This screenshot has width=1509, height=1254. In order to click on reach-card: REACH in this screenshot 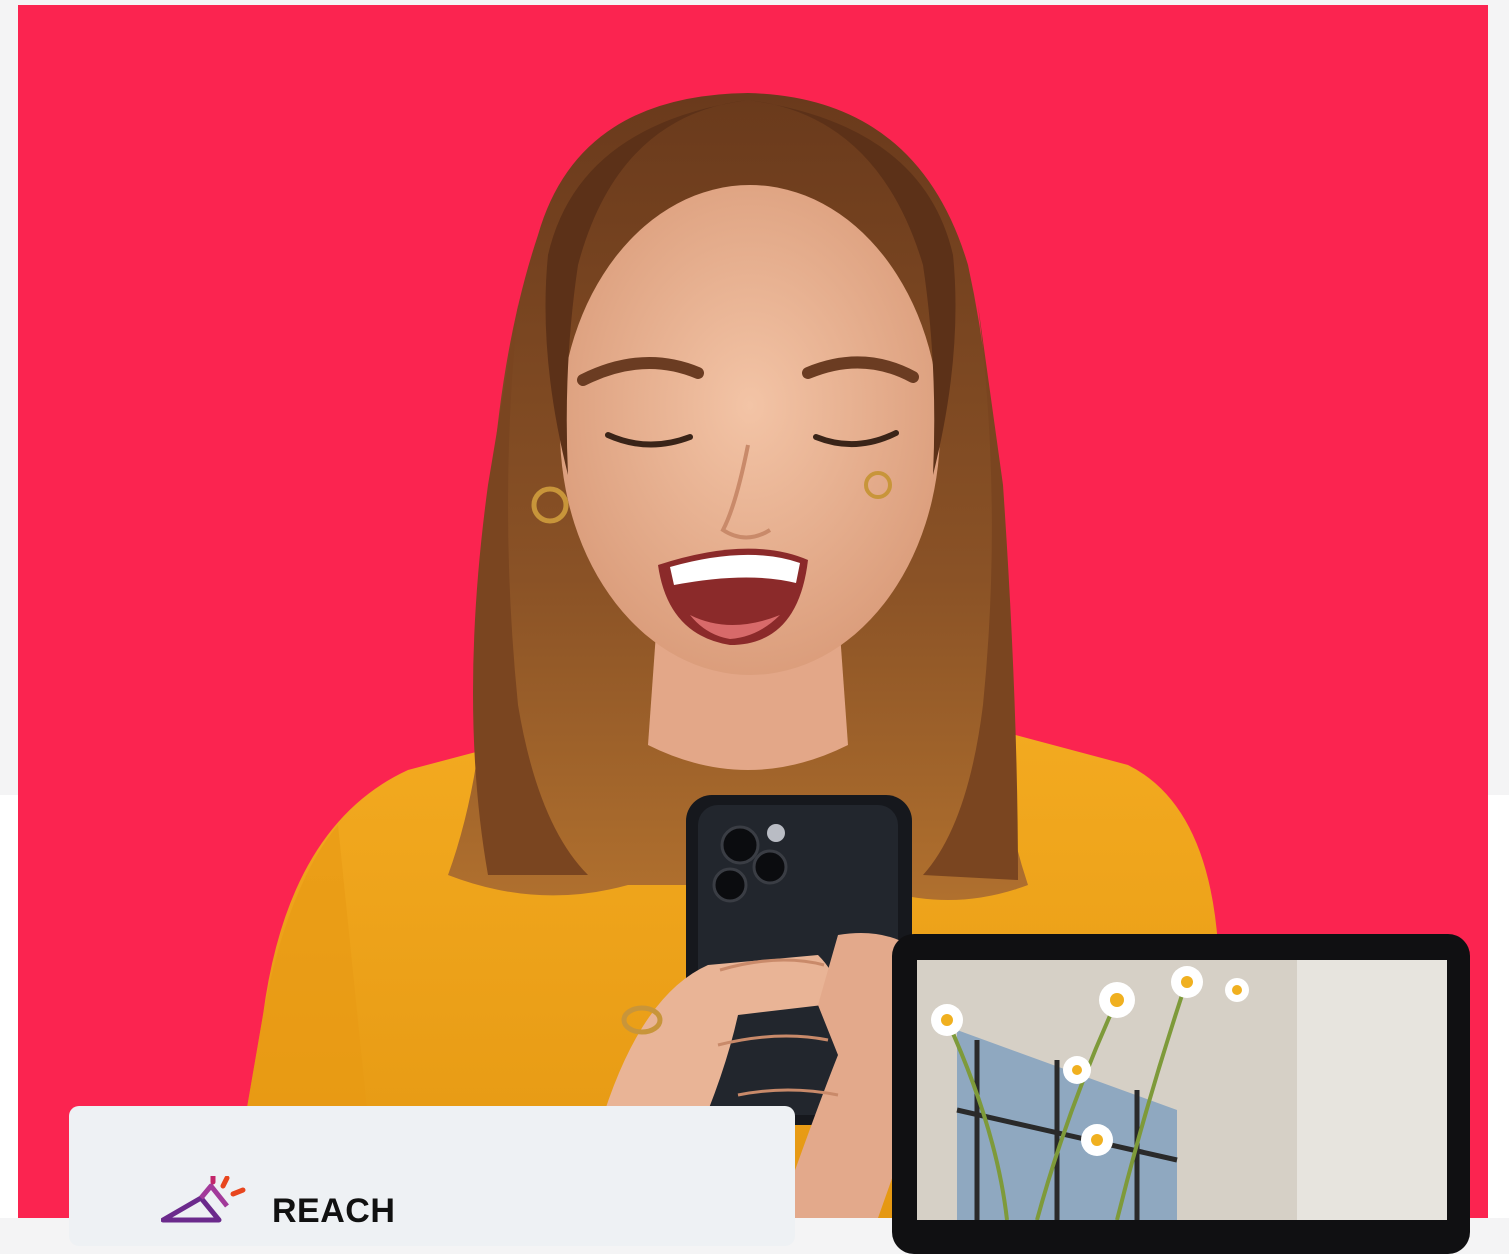, I will do `click(432, 1176)`.